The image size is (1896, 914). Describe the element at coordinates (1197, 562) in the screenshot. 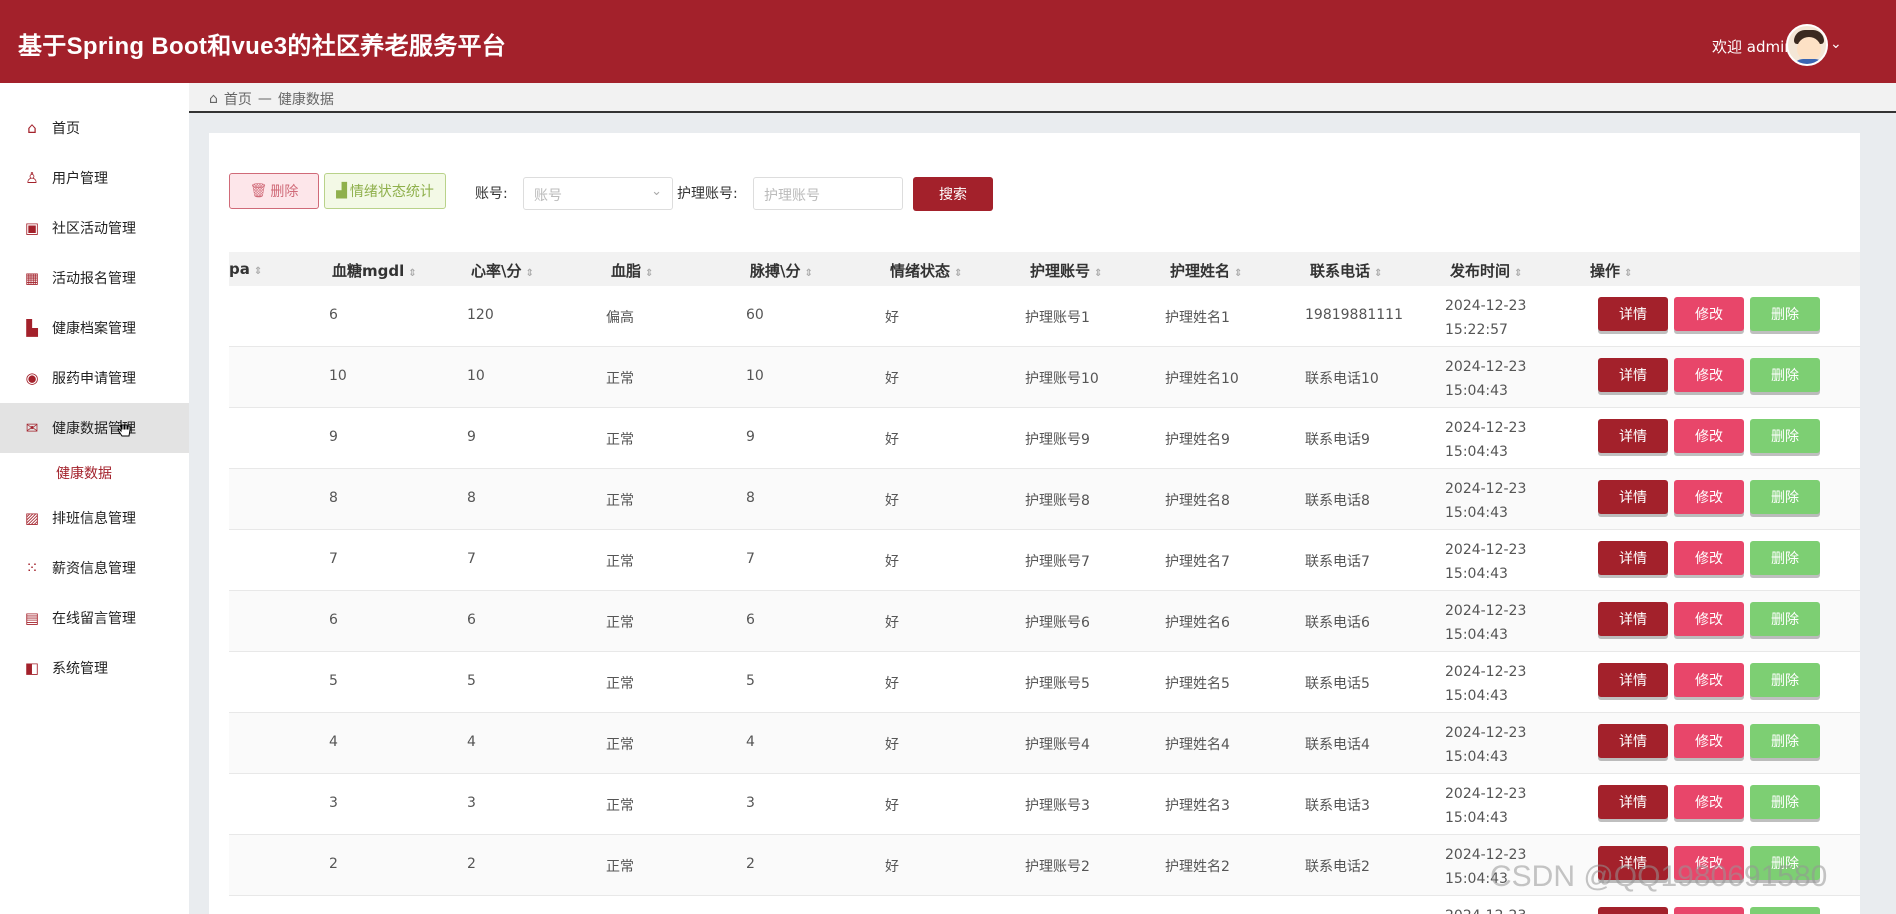

I see `table-cell: 护理姓名7` at that location.